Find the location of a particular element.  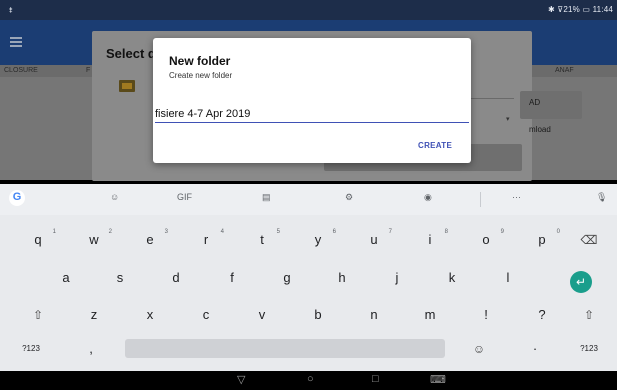

key-n: n is located at coordinates (374, 315).